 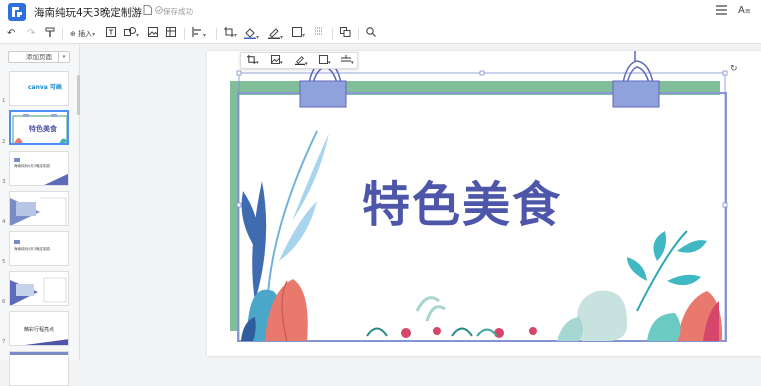 I want to click on star-icon: ☆, so click(x=133, y=10).